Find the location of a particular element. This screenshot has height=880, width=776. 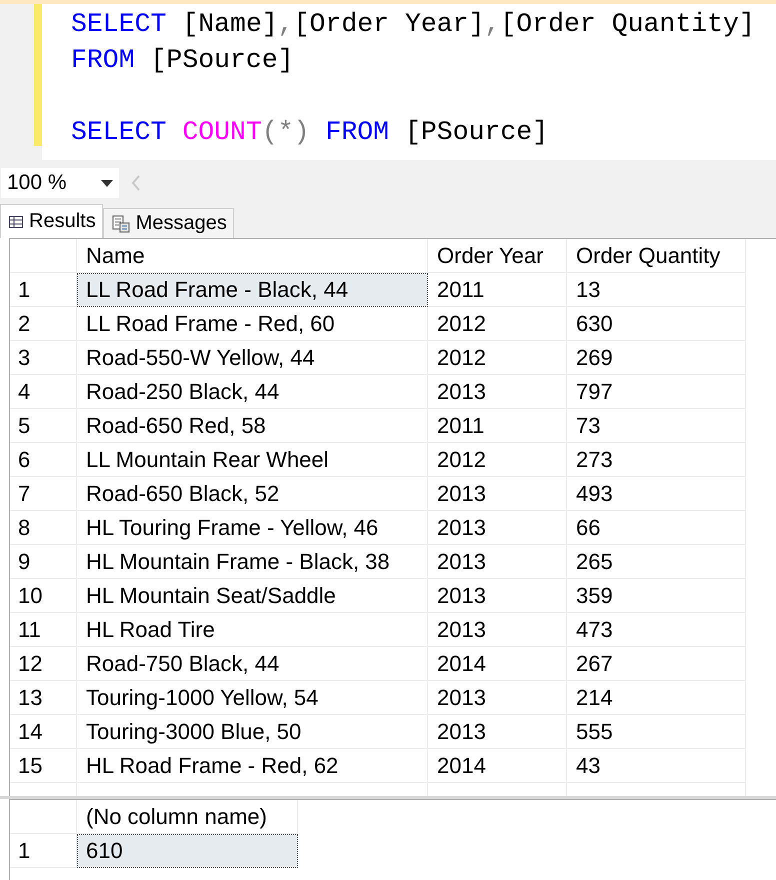

table-cell: HL Mountain Frame - Black, 38 is located at coordinates (252, 562).